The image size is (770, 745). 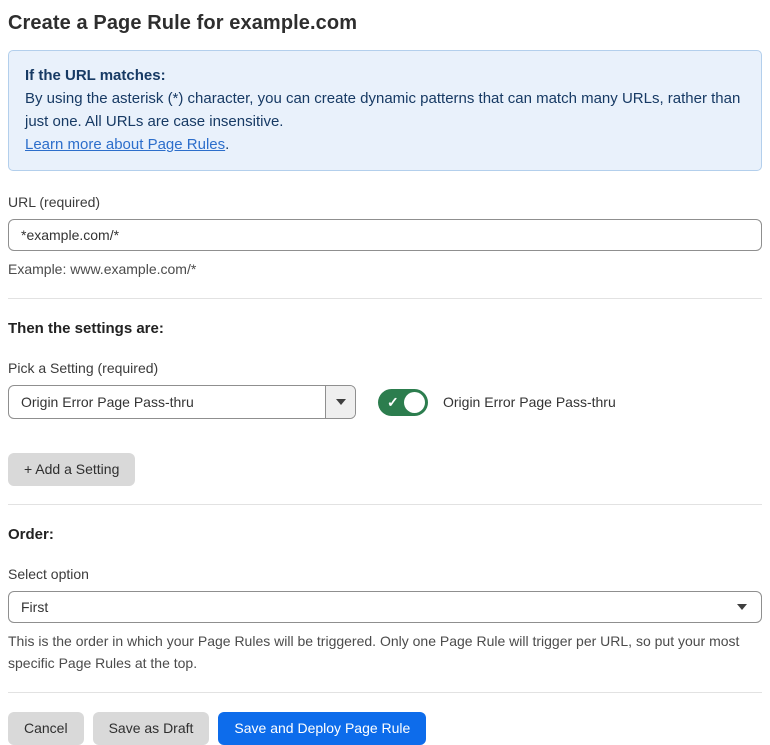 What do you see at coordinates (107, 402) in the screenshot?
I see `setting-dropdown-value: Origin Error Page Pass-thru` at bounding box center [107, 402].